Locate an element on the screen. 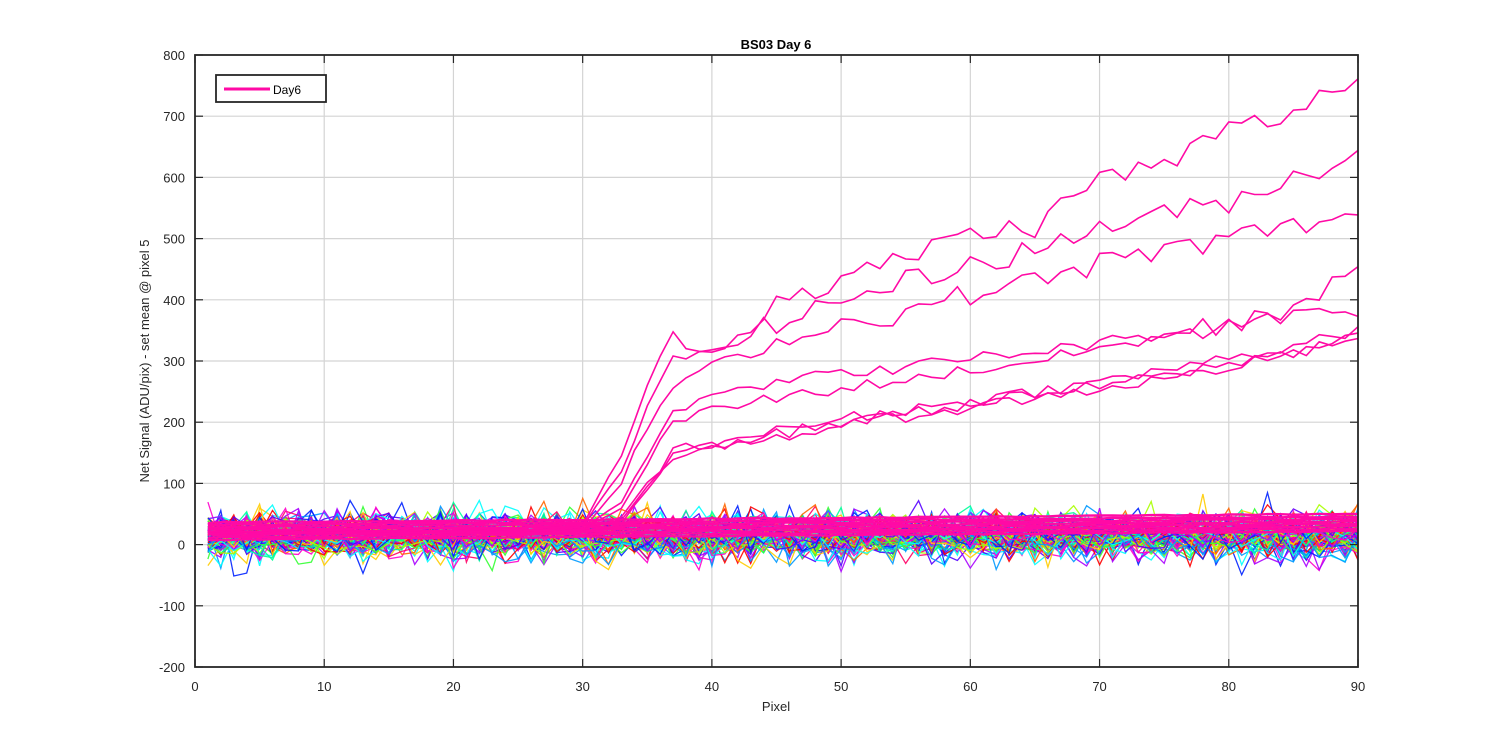  x-tick-label: 90 is located at coordinates (1358, 686).